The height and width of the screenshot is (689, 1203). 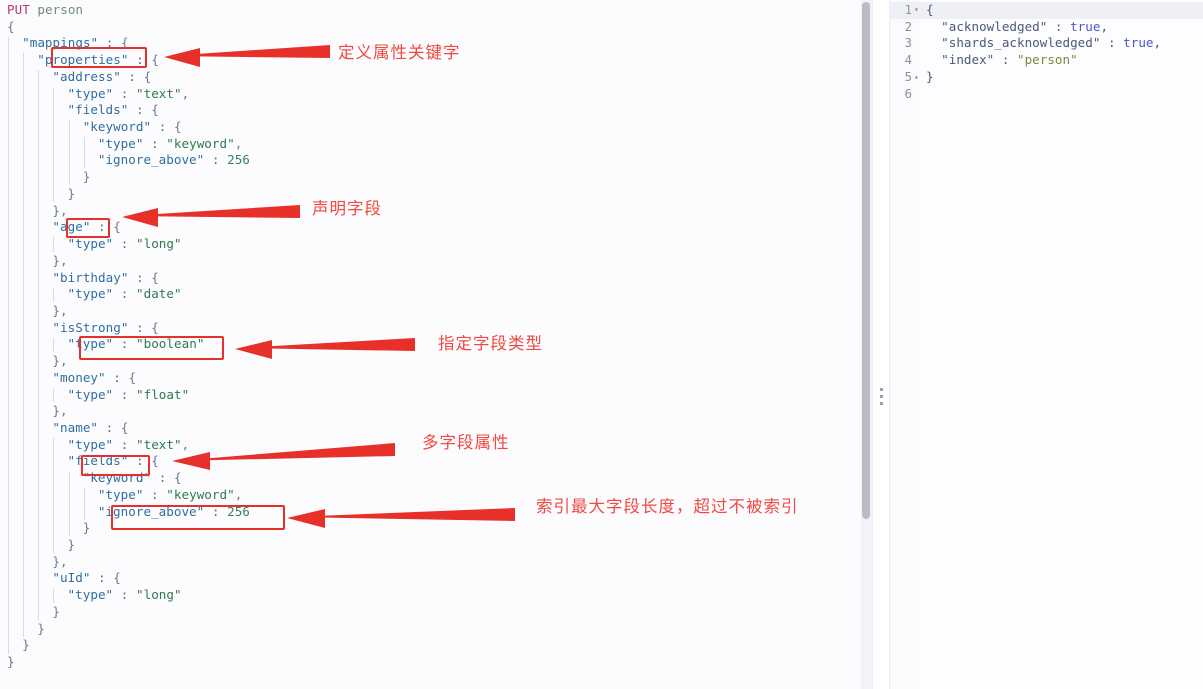 I want to click on response-active-line-highlight, so click(x=1046, y=10).